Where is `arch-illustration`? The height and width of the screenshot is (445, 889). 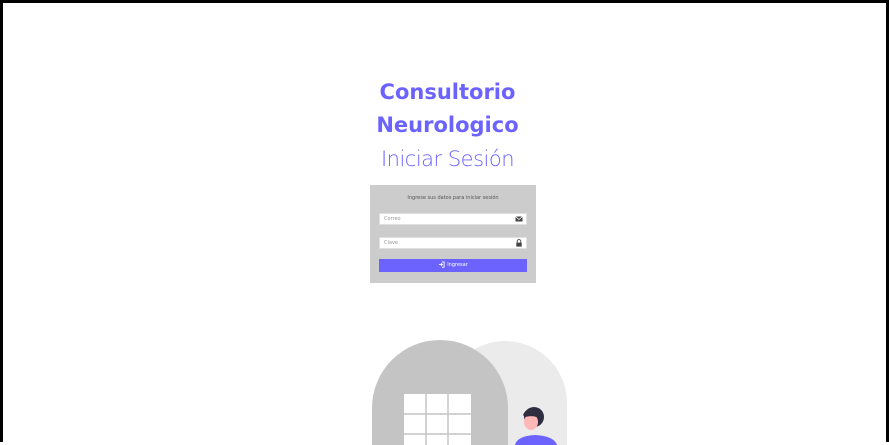
arch-illustration is located at coordinates (469, 392).